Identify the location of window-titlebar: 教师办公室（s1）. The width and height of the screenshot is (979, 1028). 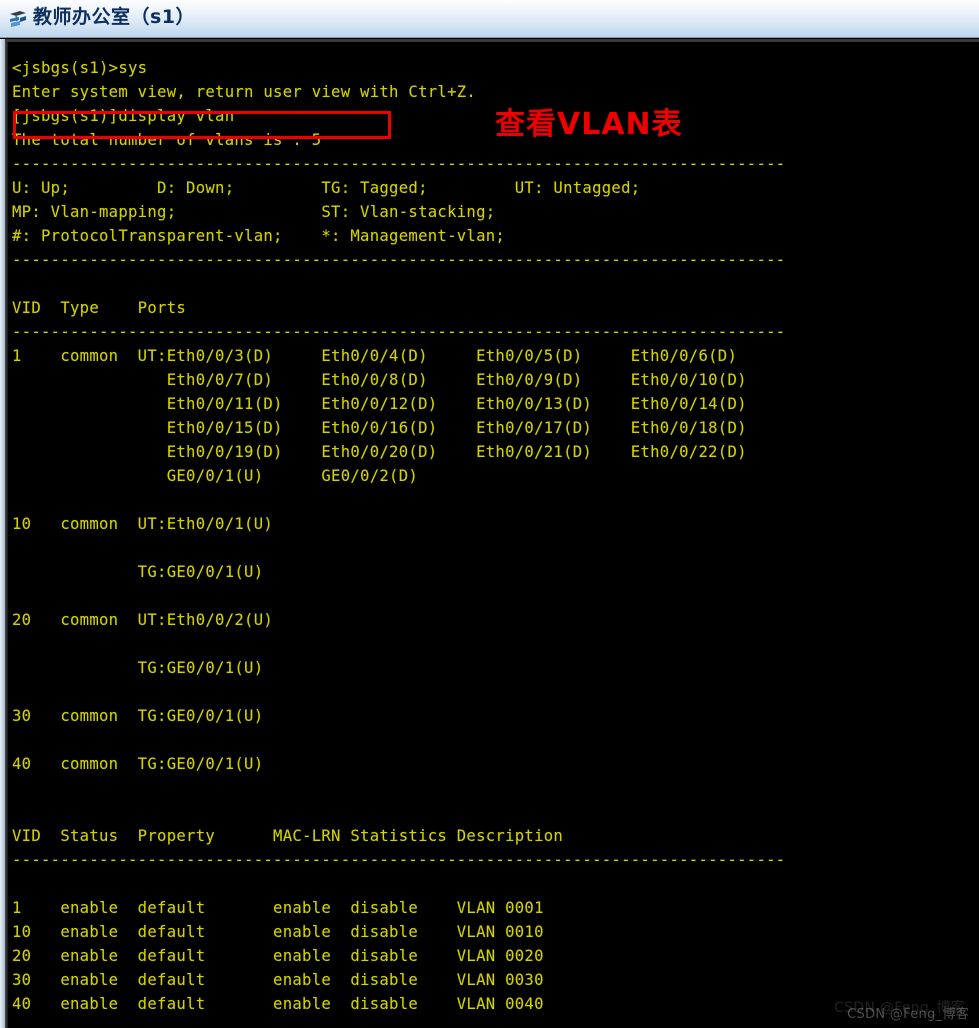
(489, 19).